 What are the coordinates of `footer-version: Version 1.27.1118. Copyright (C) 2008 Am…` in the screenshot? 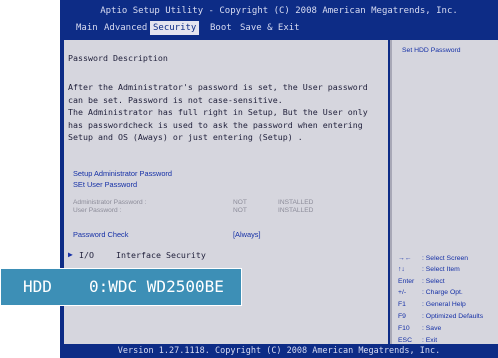 It's located at (279, 351).